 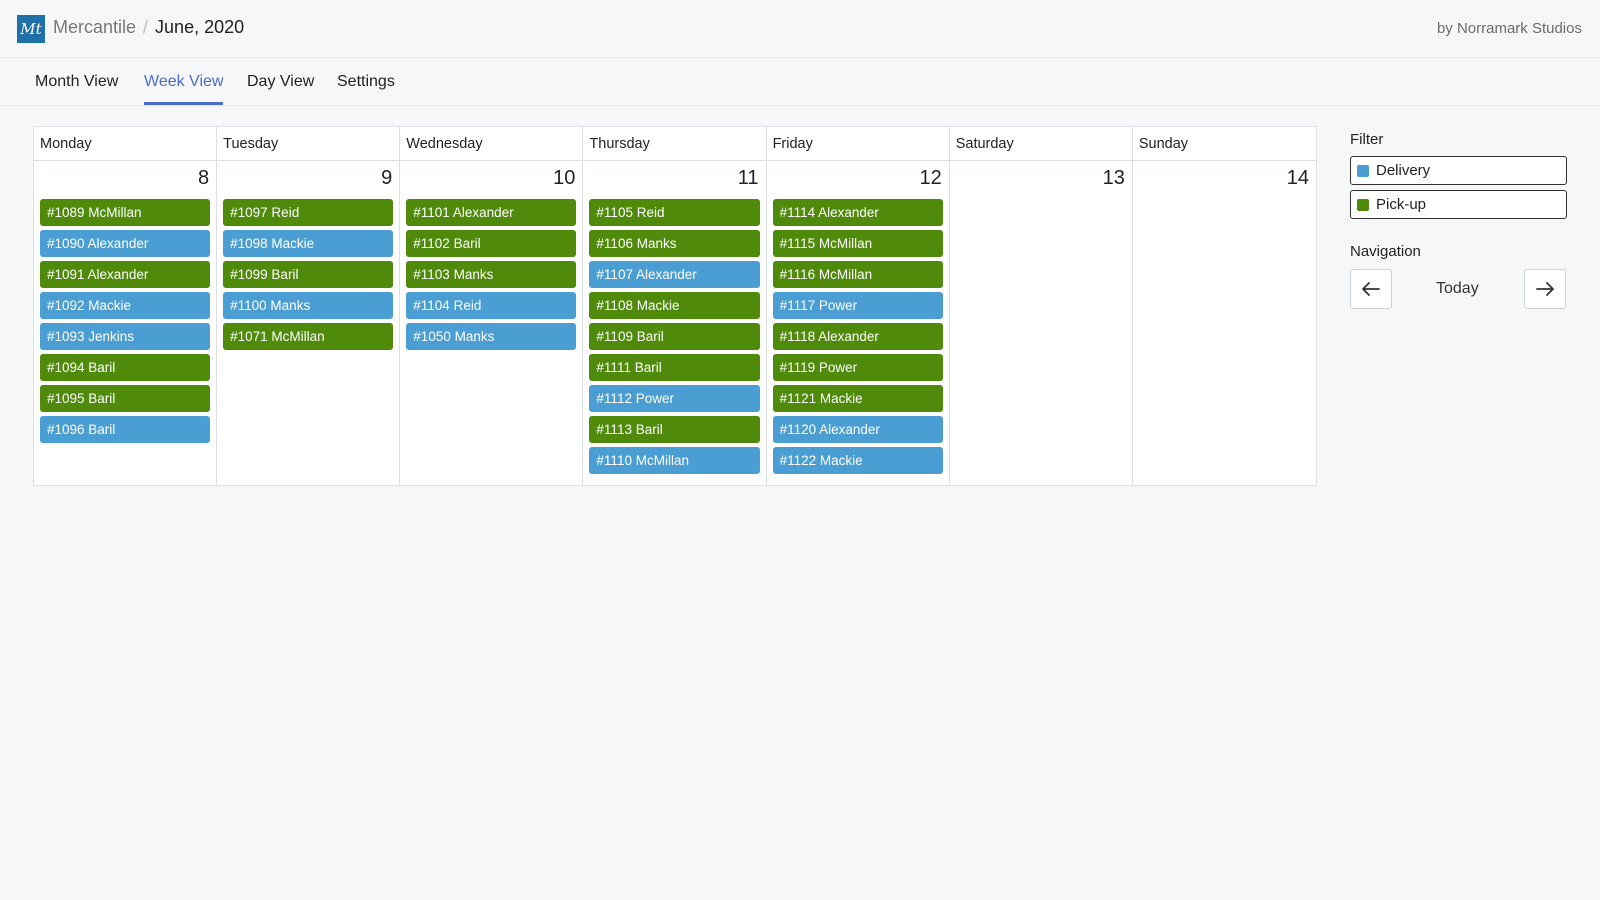 What do you see at coordinates (125, 398) in the screenshot?
I see `order-event-pickup: #1095 Baril` at bounding box center [125, 398].